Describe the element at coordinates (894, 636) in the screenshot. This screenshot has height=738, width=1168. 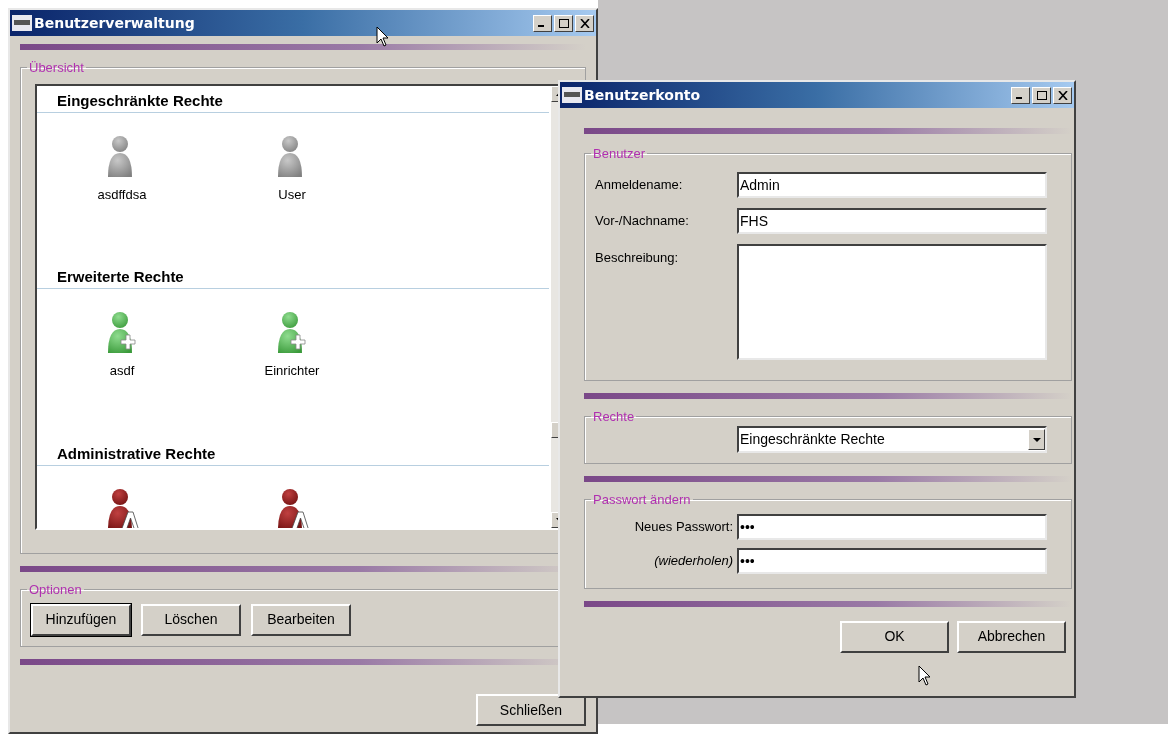
I see `push-button: OK` at that location.